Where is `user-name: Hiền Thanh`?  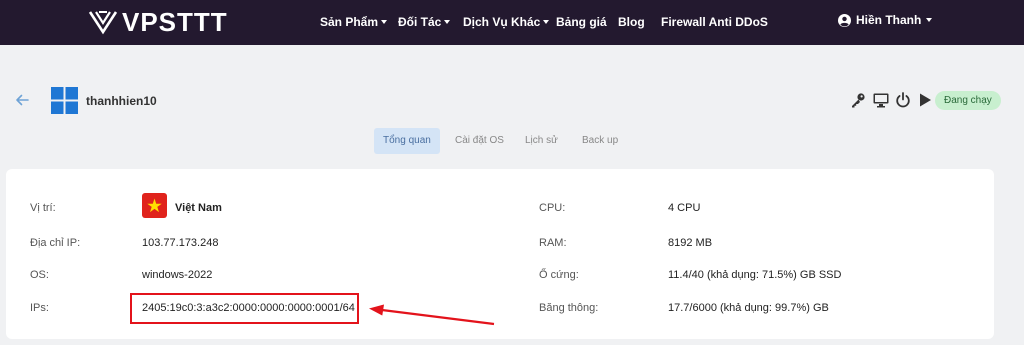
user-name: Hiền Thanh is located at coordinates (889, 20).